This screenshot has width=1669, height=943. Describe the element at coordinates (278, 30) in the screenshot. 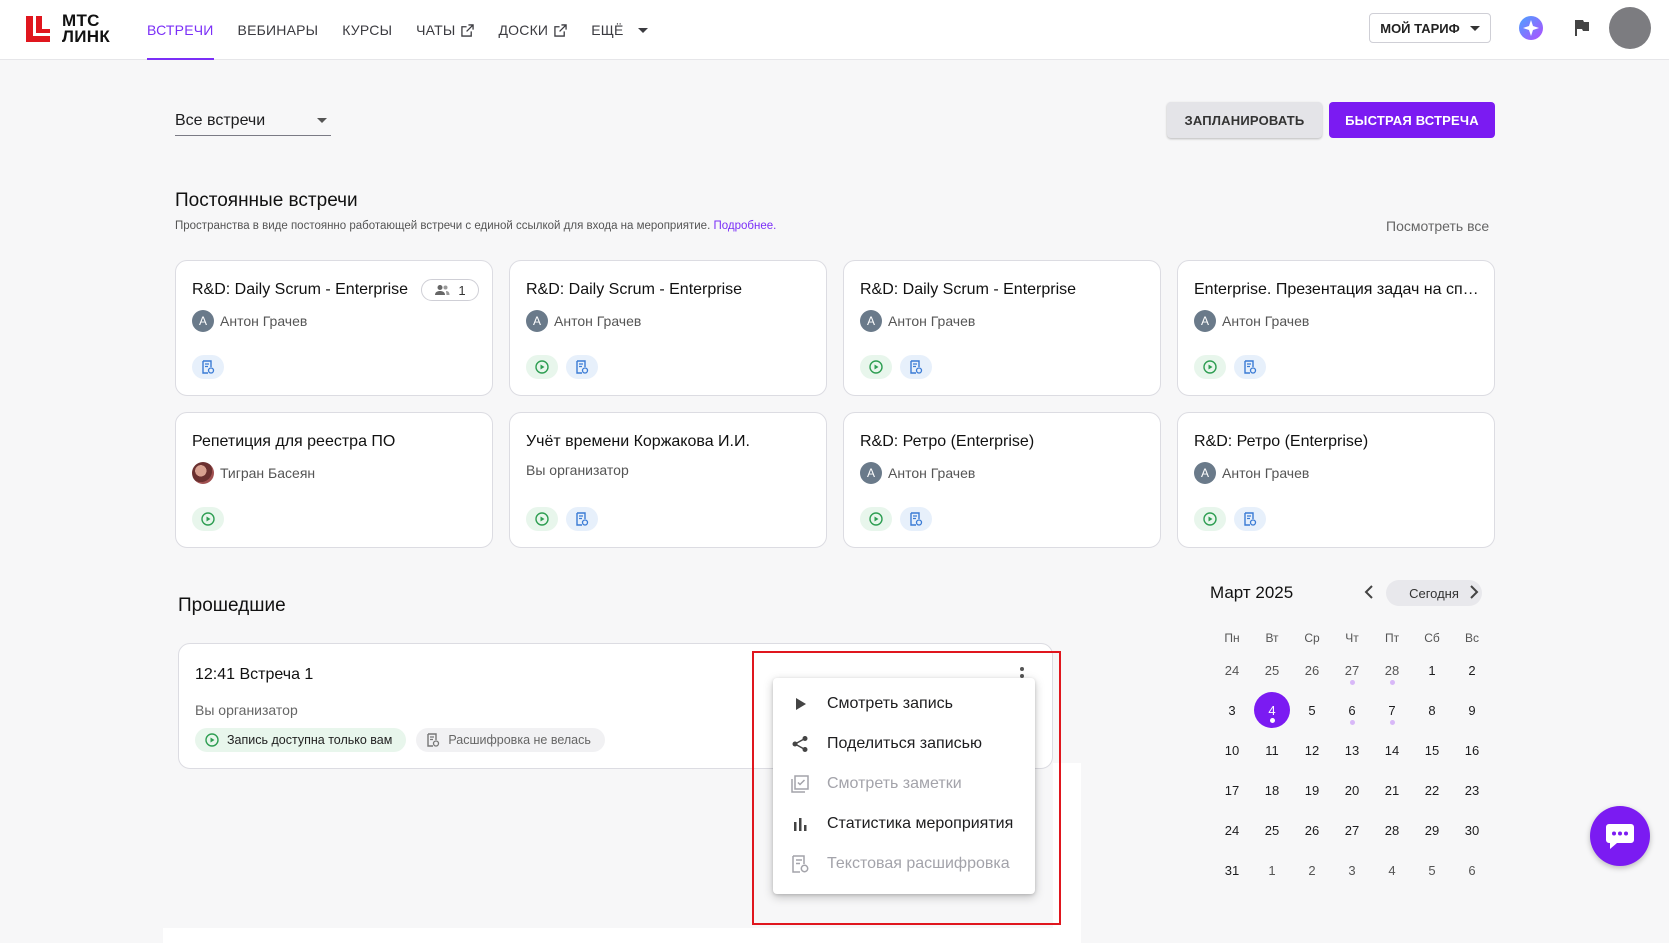

I see `nav-webinars: ВЕБИНАРЫ` at that location.